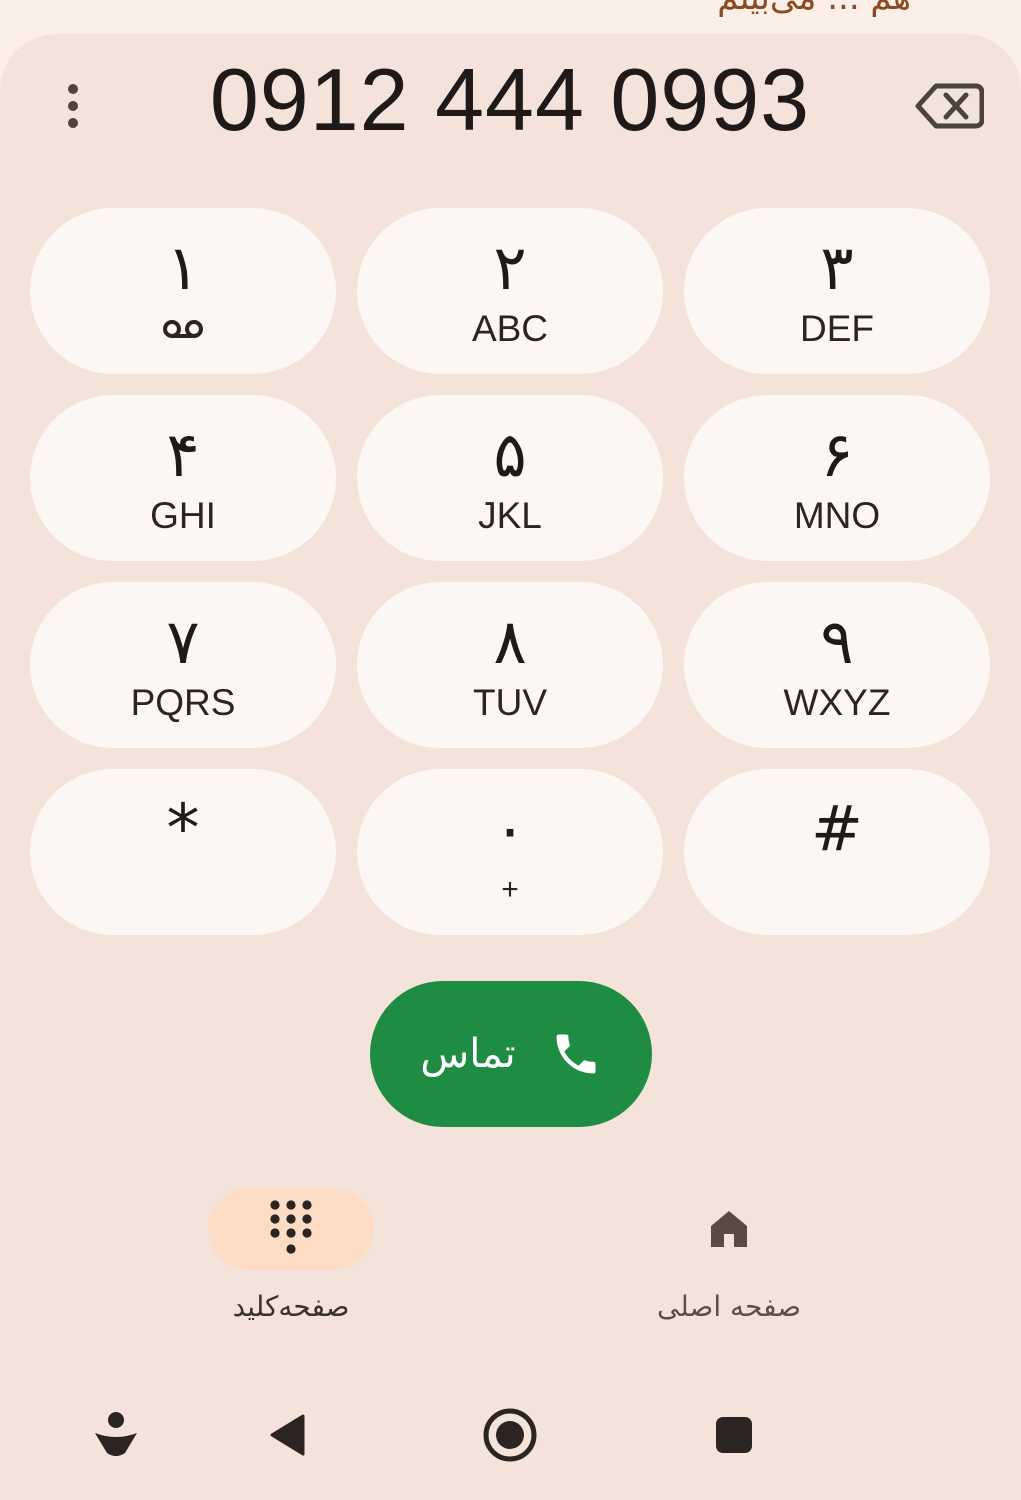 The image size is (1021, 1500). I want to click on key-9: ۹ WXYZ, so click(837, 665).